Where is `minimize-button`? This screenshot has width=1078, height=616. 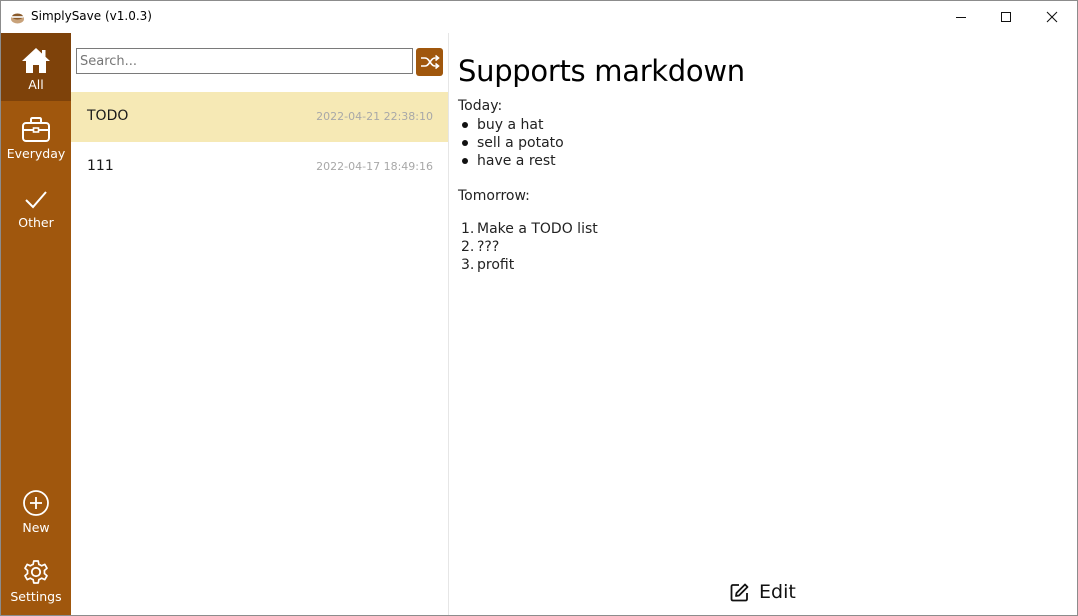
minimize-button is located at coordinates (961, 17).